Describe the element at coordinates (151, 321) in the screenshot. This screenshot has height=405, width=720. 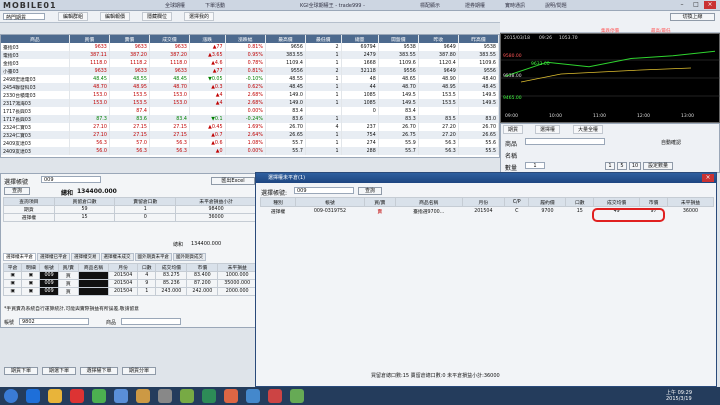
I see `orderbar-product` at that location.